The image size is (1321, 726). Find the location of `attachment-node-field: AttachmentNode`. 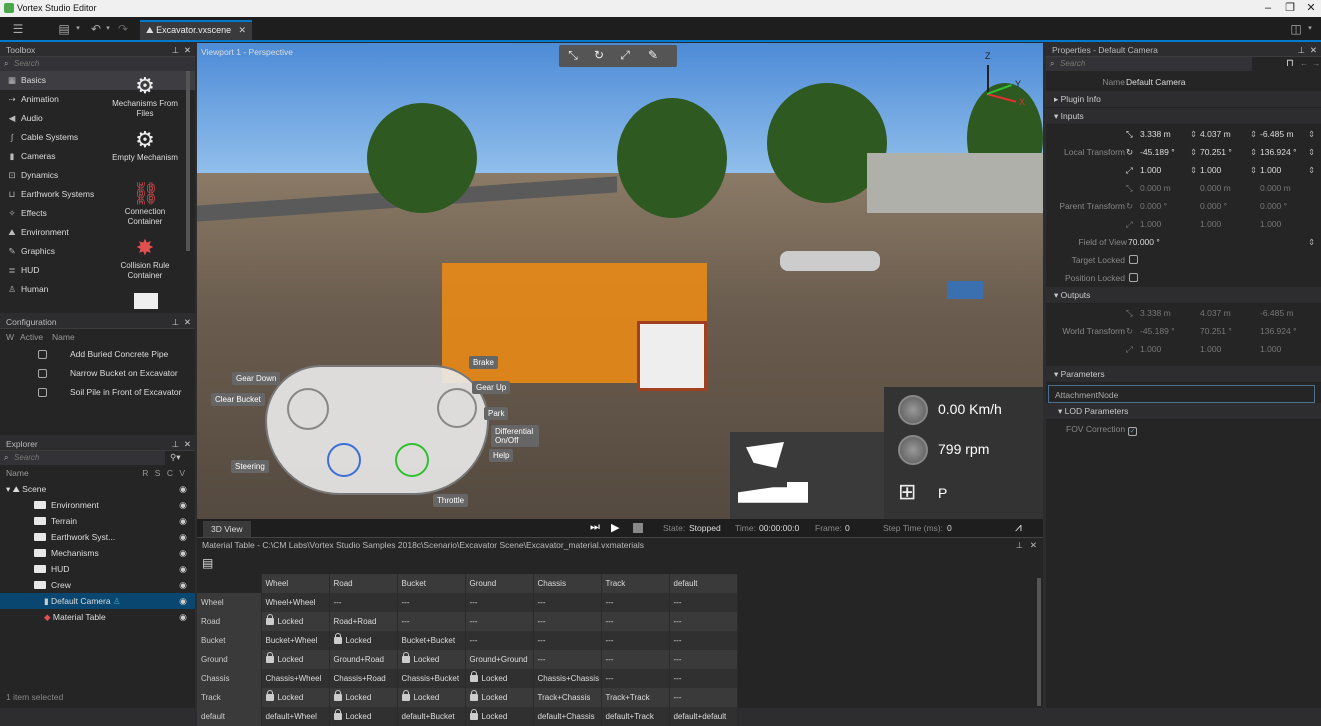

attachment-node-field: AttachmentNode is located at coordinates (1181, 394).